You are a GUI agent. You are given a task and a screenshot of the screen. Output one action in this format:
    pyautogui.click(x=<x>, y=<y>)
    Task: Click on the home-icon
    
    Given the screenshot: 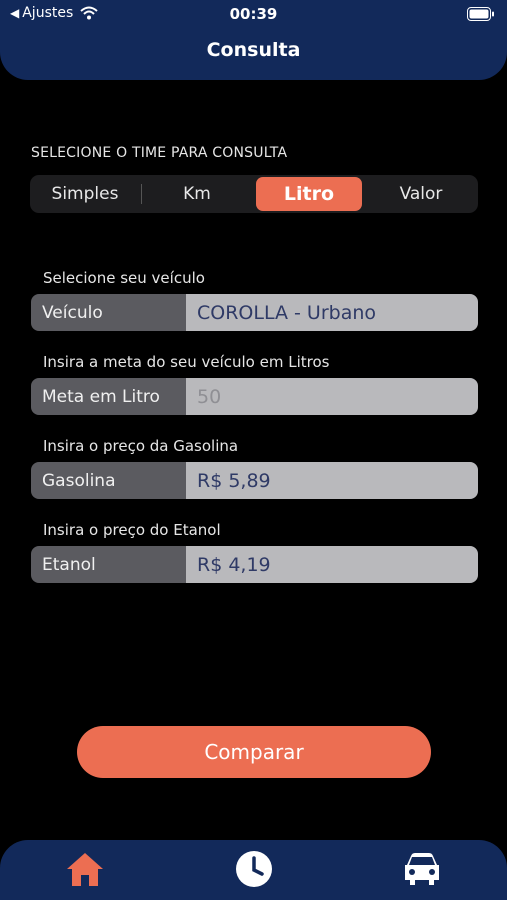 What is the action you would take?
    pyautogui.click(x=85, y=869)
    